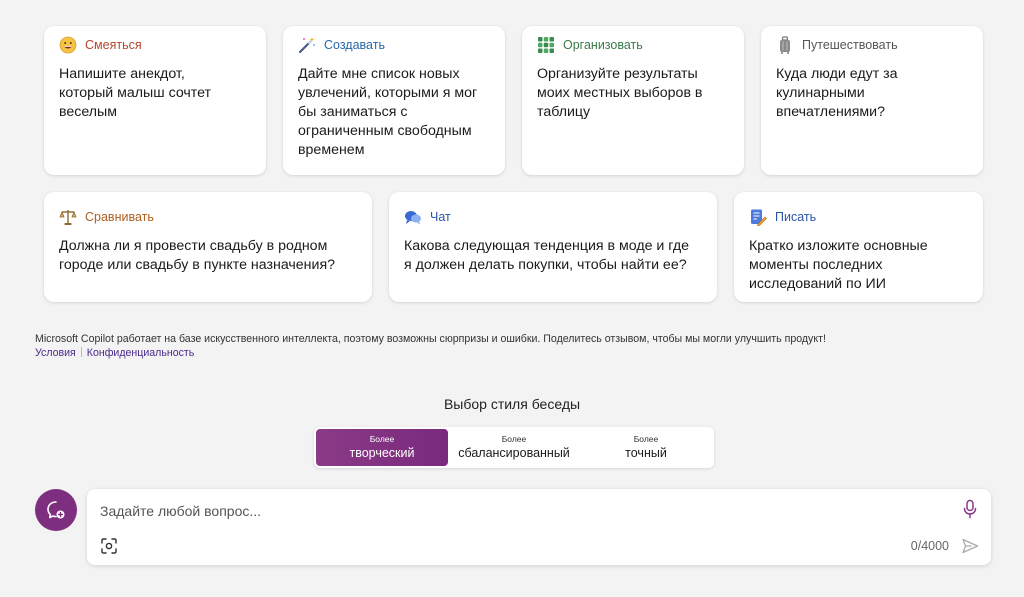 This screenshot has width=1024, height=597. What do you see at coordinates (970, 546) in the screenshot?
I see `send-icon` at bounding box center [970, 546].